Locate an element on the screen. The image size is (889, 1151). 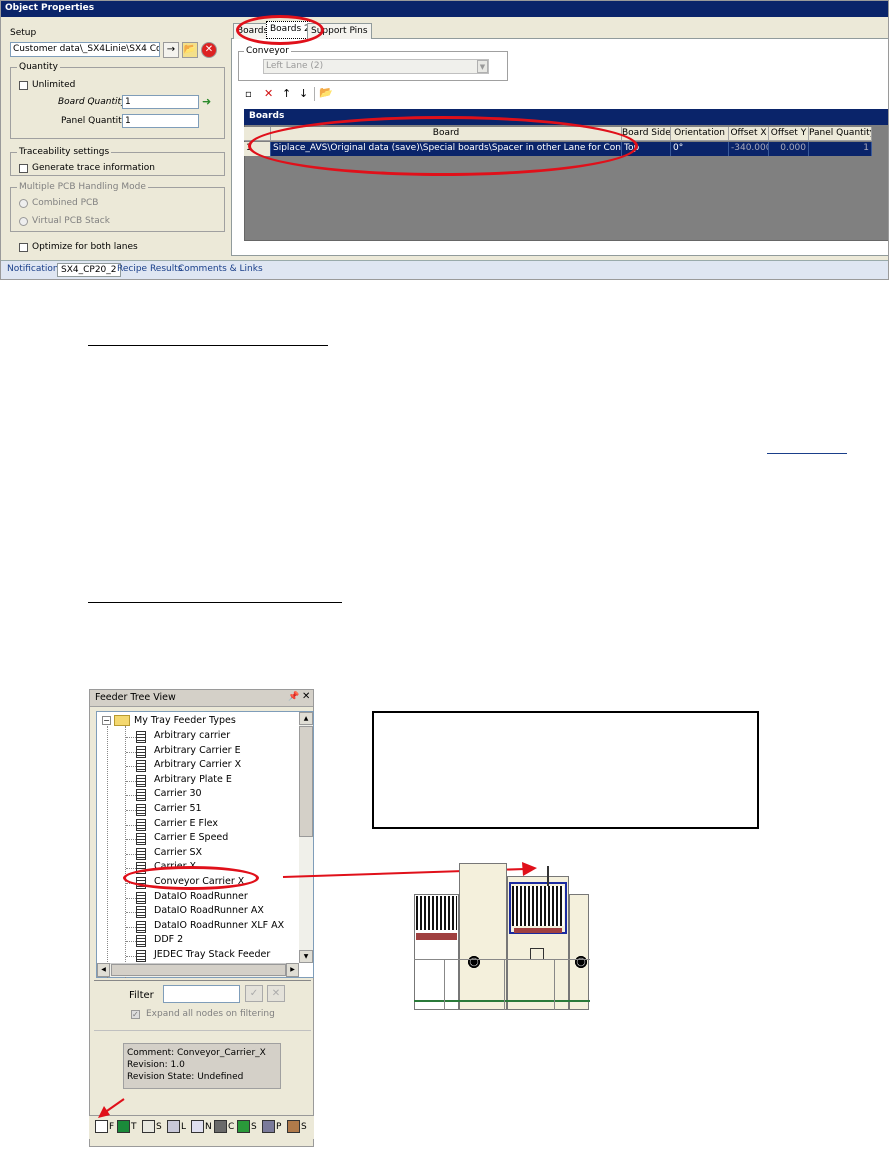
tree-item: DataIO RoadRunner is located at coordinates (201, 898).